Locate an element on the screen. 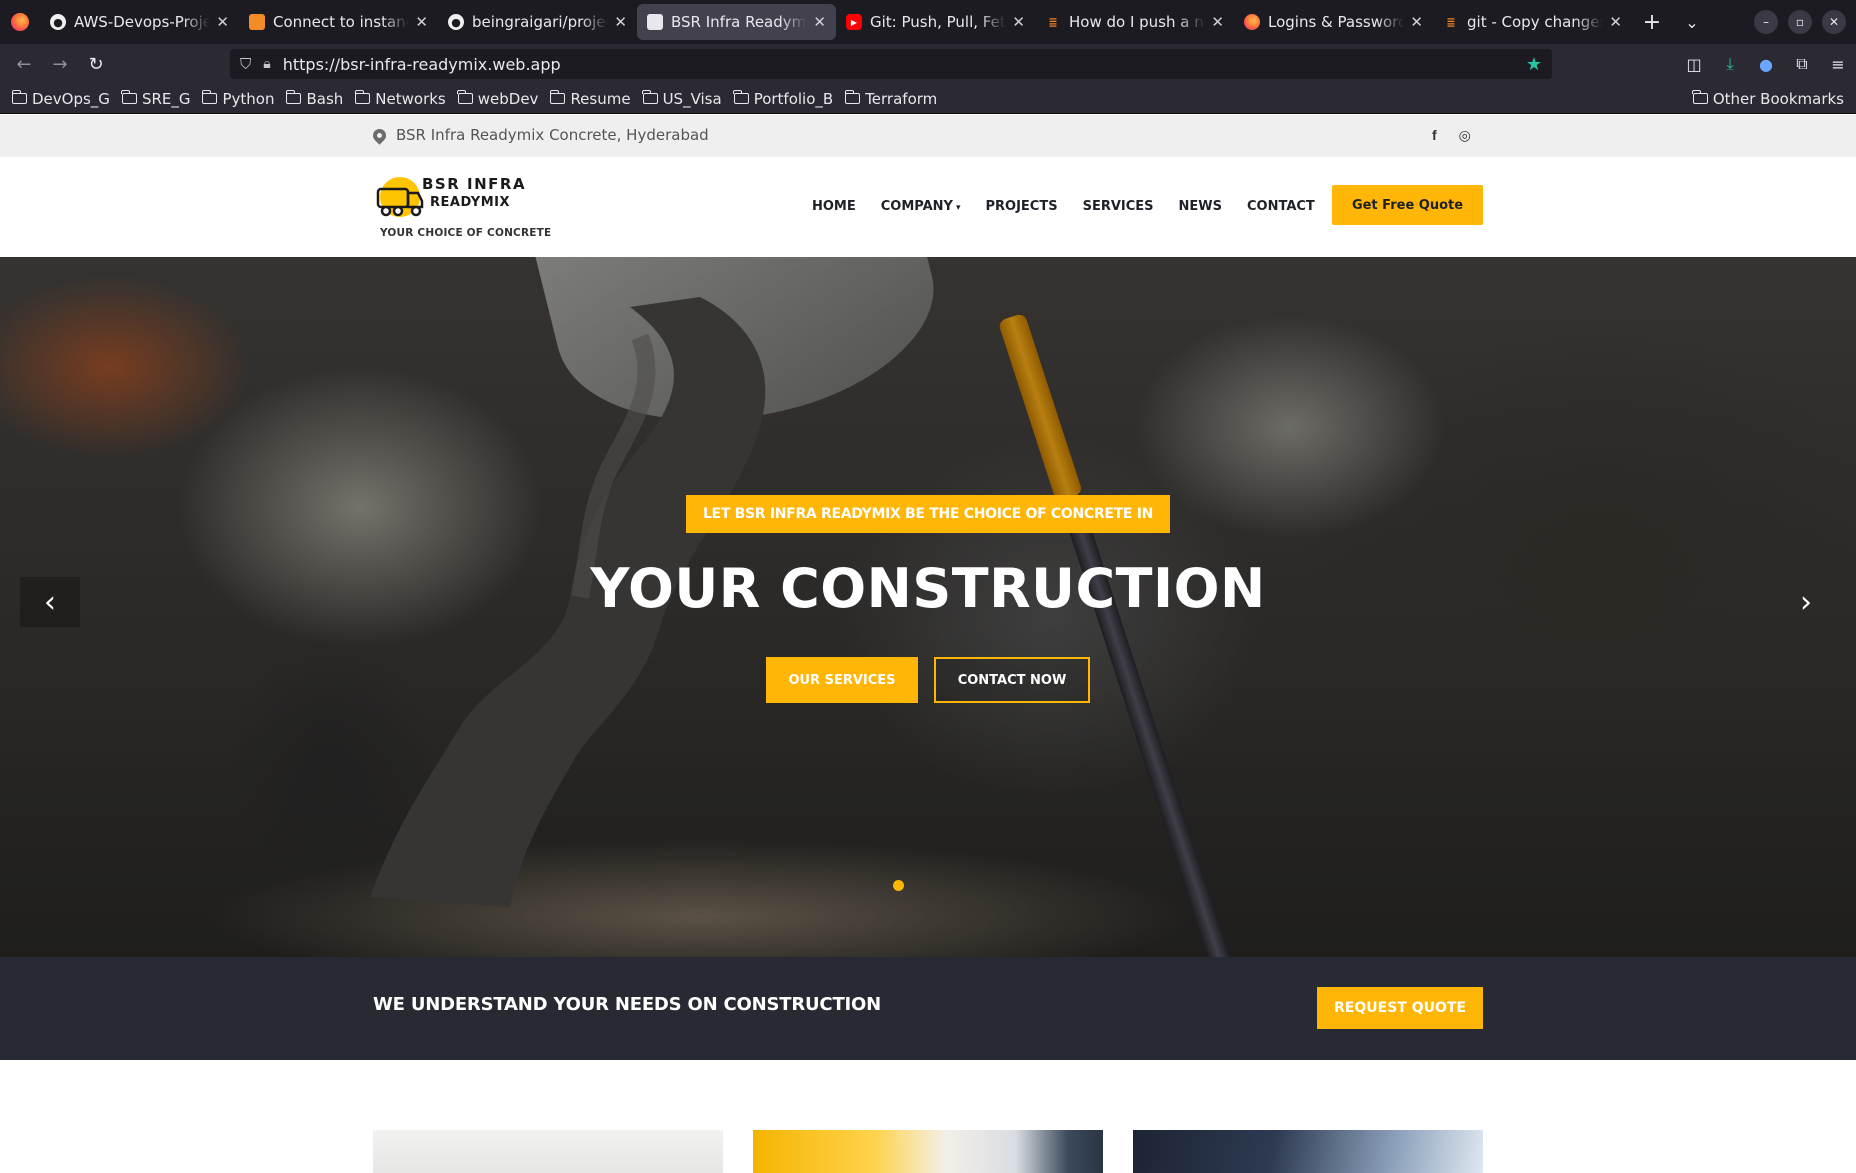 Image resolution: width=1856 pixels, height=1173 pixels. logo-tagline: YOUR CHOICE OF CONCRETE is located at coordinates (466, 233).